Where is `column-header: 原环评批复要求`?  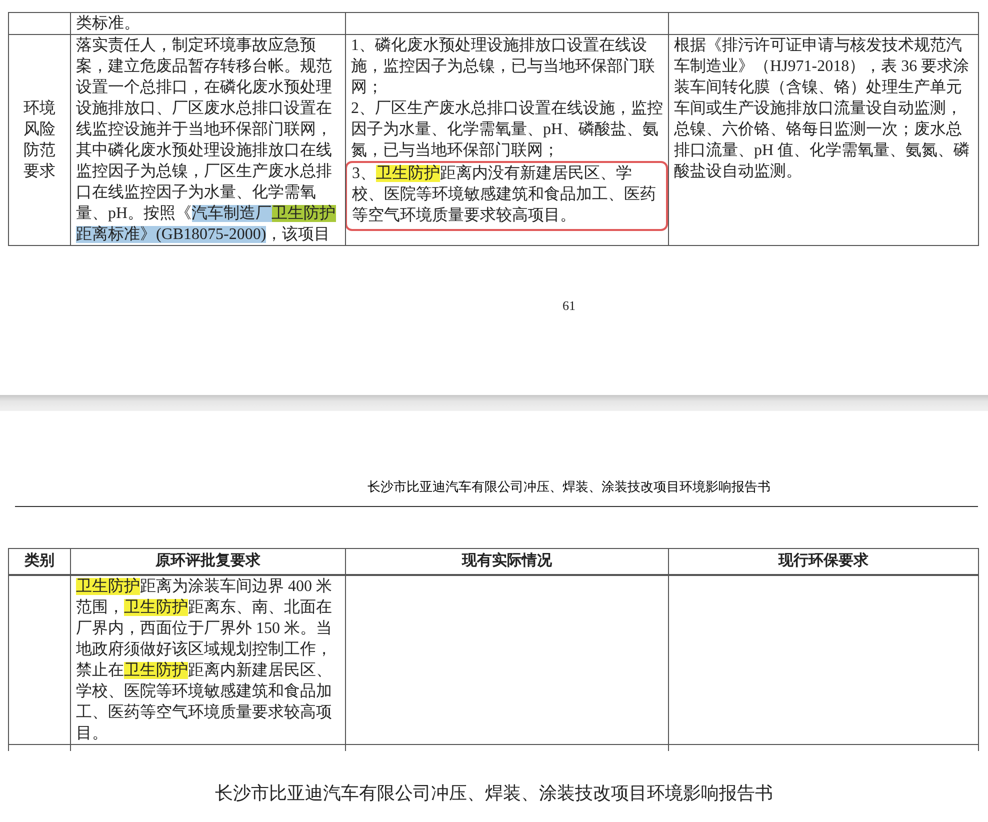
column-header: 原环评批复要求 is located at coordinates (208, 561).